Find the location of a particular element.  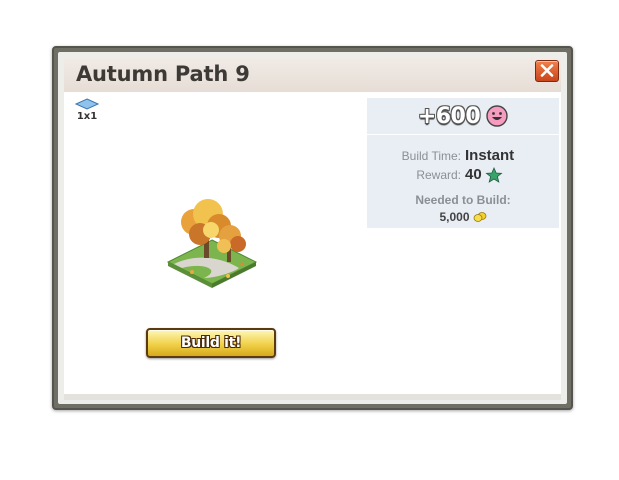

xp-box: +600 is located at coordinates (463, 116).